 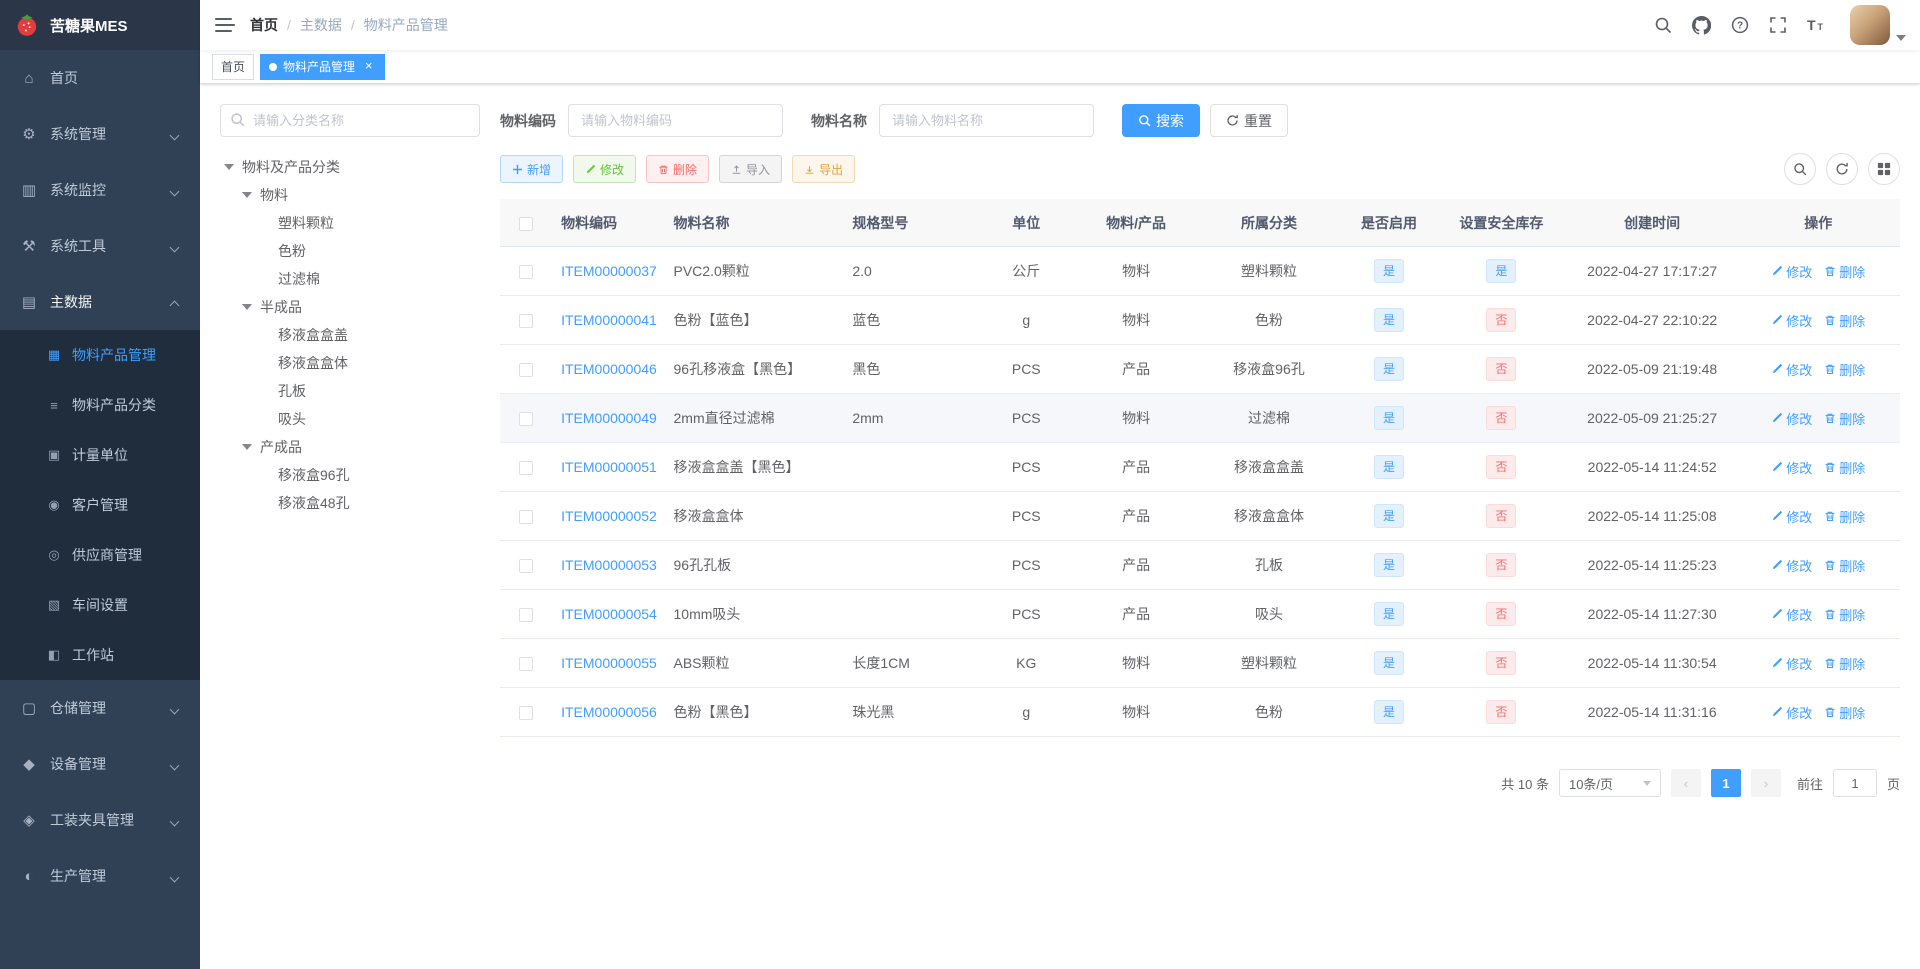 What do you see at coordinates (1701, 25) in the screenshot?
I see `github-icon` at bounding box center [1701, 25].